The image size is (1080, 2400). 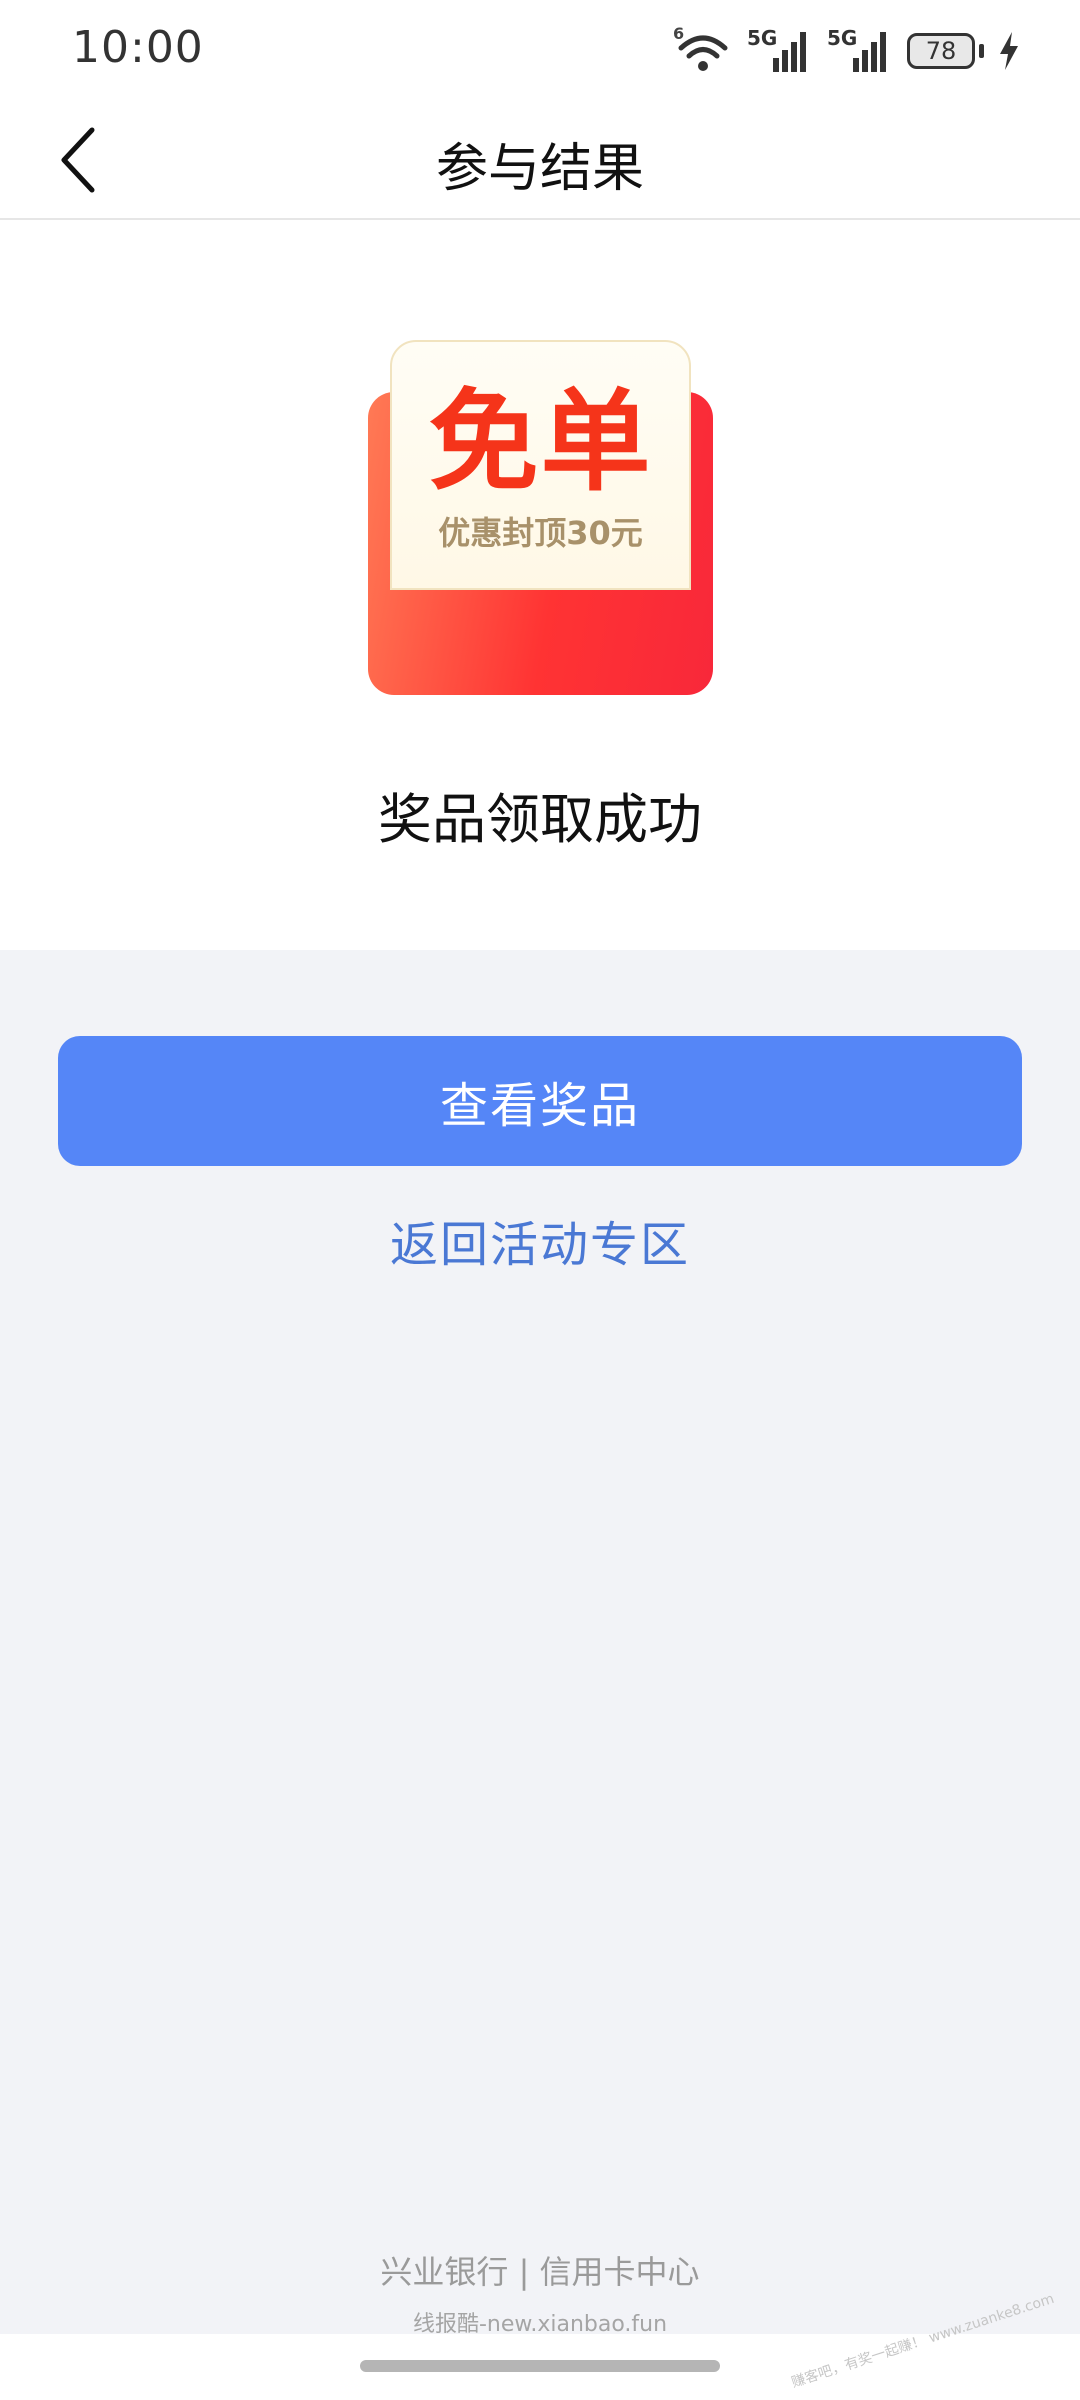 What do you see at coordinates (540, 1240) in the screenshot?
I see `back-to-activity-link: 返回活动专区` at bounding box center [540, 1240].